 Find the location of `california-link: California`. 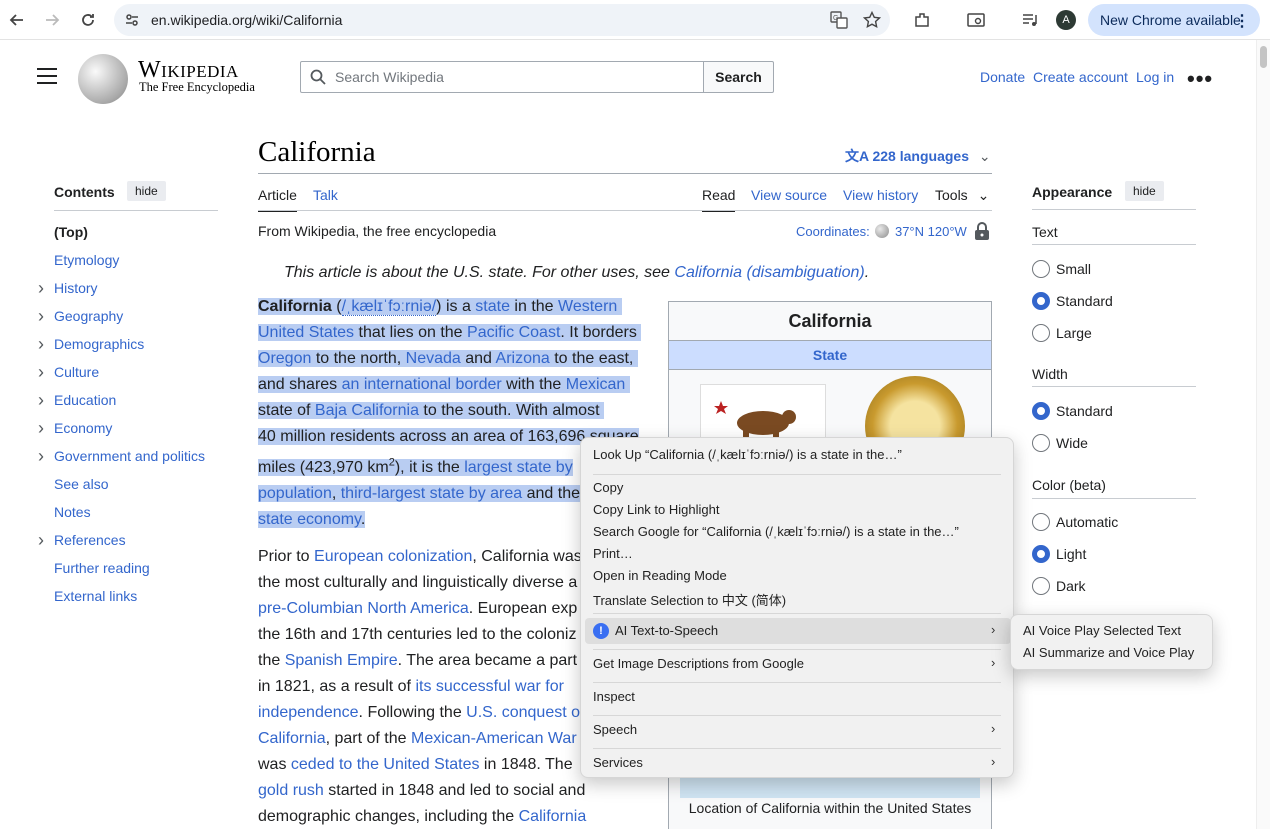

california-link: California is located at coordinates (292, 738).